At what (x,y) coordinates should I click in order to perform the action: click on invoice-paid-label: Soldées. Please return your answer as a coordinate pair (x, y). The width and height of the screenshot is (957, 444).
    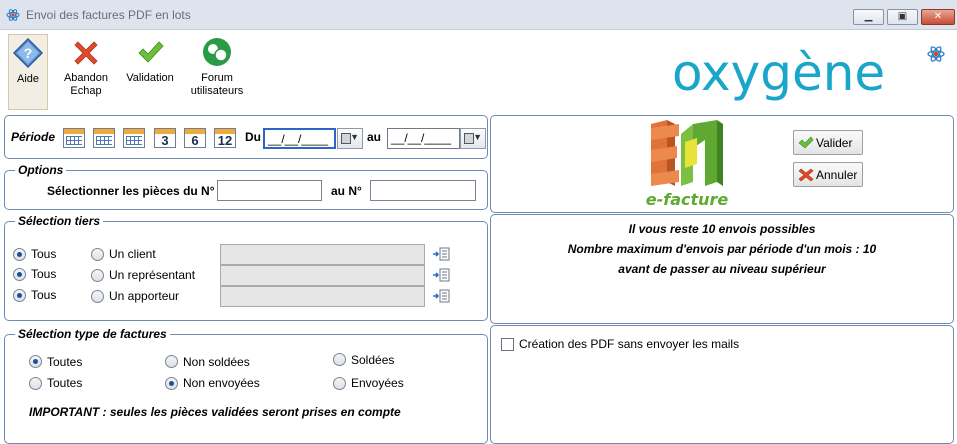
    Looking at the image, I should click on (373, 360).